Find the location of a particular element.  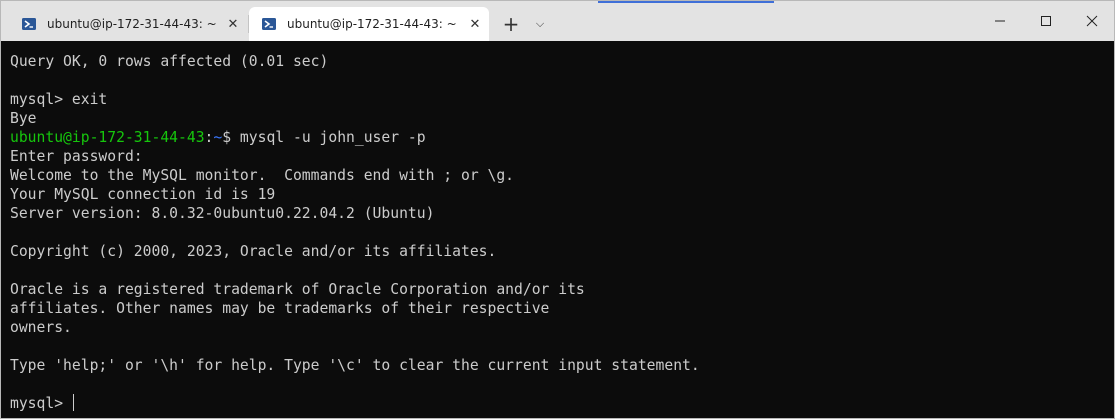

close-icon is located at coordinates (1092, 21).